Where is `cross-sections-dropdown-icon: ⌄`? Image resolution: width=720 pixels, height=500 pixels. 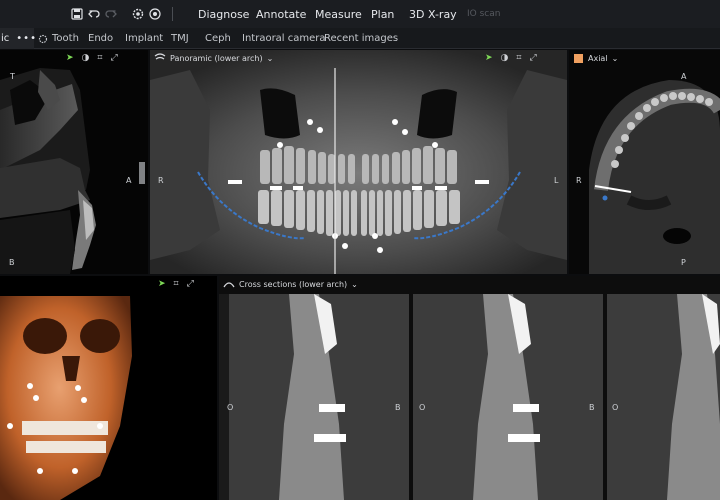 cross-sections-dropdown-icon: ⌄ is located at coordinates (354, 284).